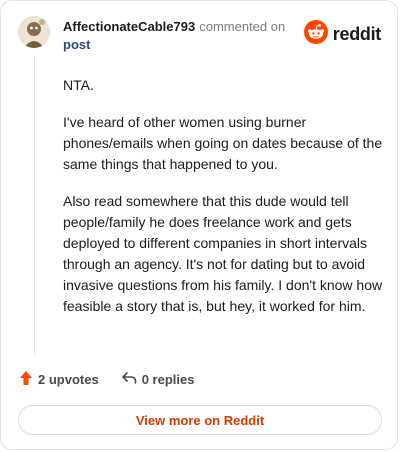 Image resolution: width=400 pixels, height=452 pixels. Describe the element at coordinates (34, 205) in the screenshot. I see `thread-line` at that location.